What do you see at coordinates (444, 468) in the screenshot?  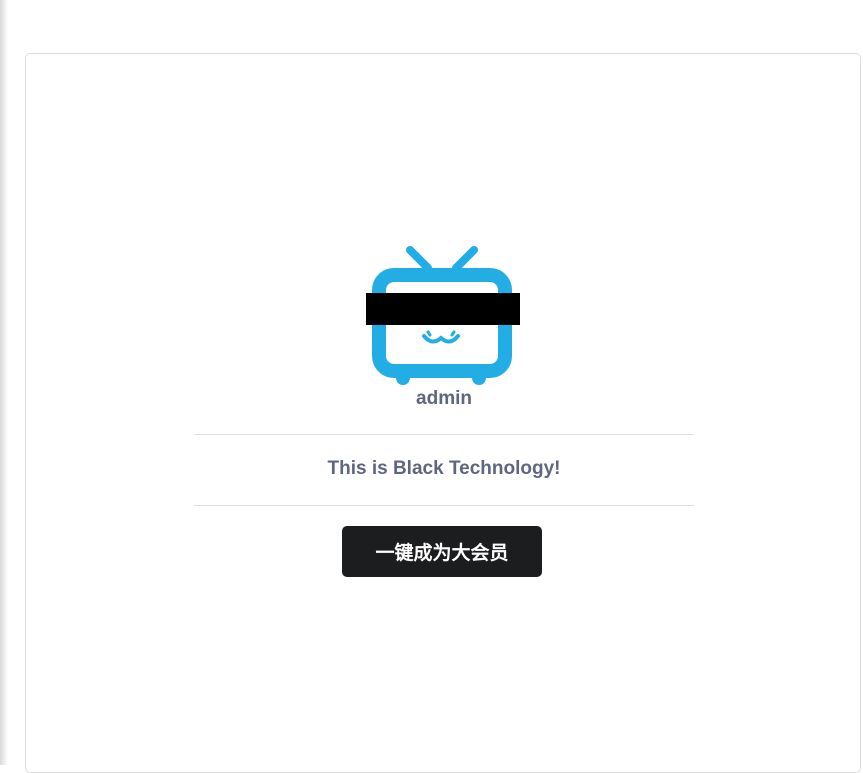 I see `profile-motto: This is Black Technology!` at bounding box center [444, 468].